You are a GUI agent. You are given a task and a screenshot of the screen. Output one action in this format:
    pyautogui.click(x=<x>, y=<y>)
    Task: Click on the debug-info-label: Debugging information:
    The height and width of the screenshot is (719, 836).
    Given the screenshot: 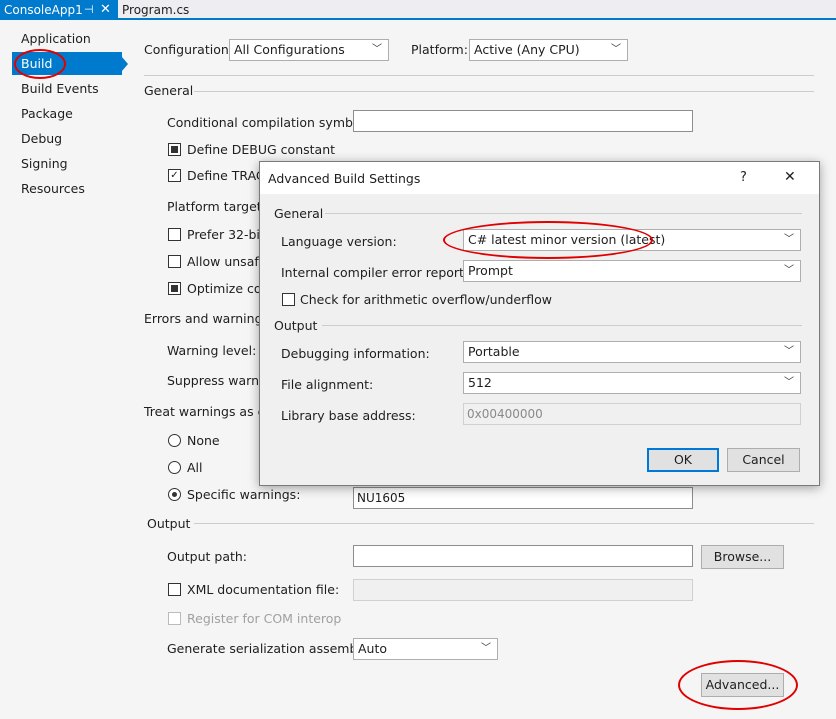 What is the action you would take?
    pyautogui.click(x=355, y=353)
    